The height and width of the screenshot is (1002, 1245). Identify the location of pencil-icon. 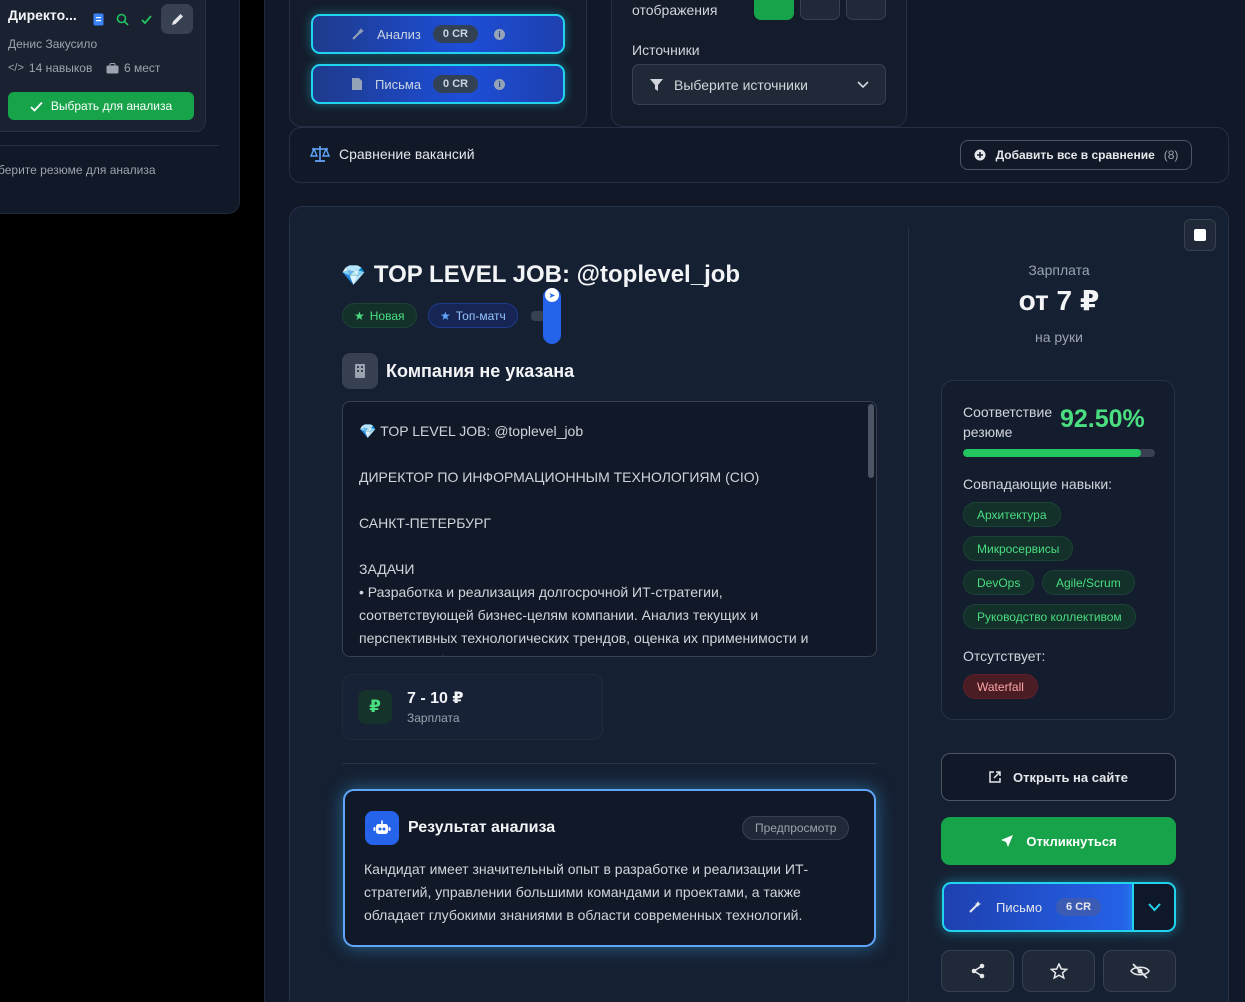
(177, 19).